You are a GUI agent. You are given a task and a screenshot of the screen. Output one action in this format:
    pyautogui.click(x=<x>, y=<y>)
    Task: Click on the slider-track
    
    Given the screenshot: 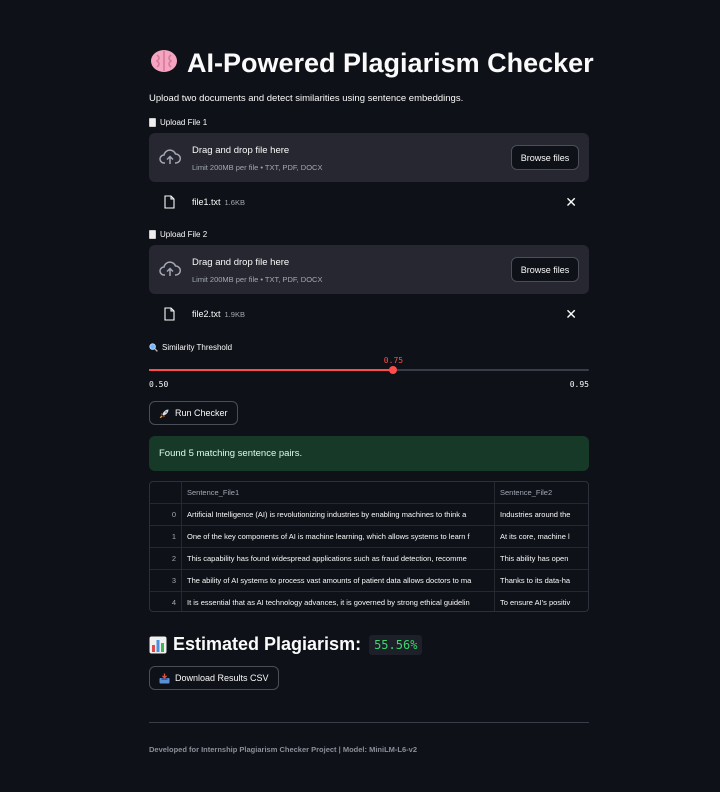 What is the action you would take?
    pyautogui.click(x=369, y=370)
    